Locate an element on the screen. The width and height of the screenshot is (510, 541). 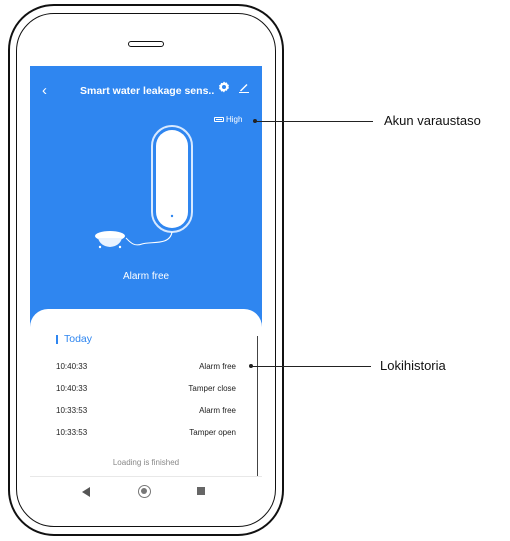
log-entry: 10:40:33 Alarm free is located at coordinates (146, 366).